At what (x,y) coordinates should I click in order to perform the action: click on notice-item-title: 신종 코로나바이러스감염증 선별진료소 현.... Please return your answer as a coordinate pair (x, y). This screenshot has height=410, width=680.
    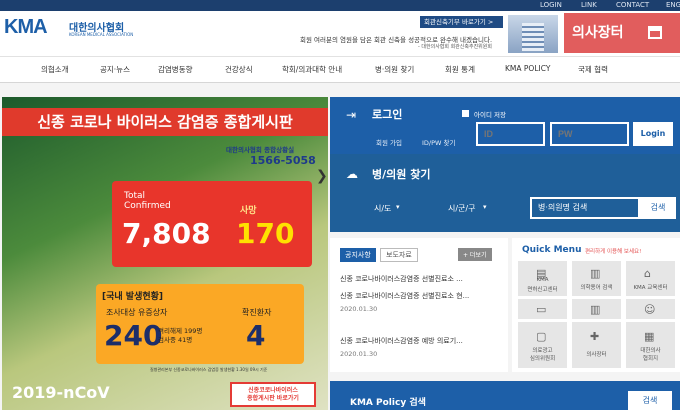
    Looking at the image, I should click on (404, 296).